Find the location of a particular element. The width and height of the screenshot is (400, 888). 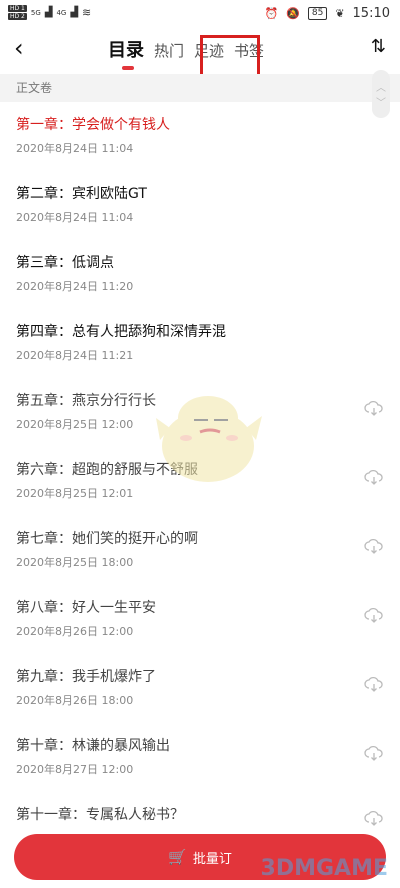

chapter-date: 2020年8月25日 18:00 is located at coordinates (75, 562).